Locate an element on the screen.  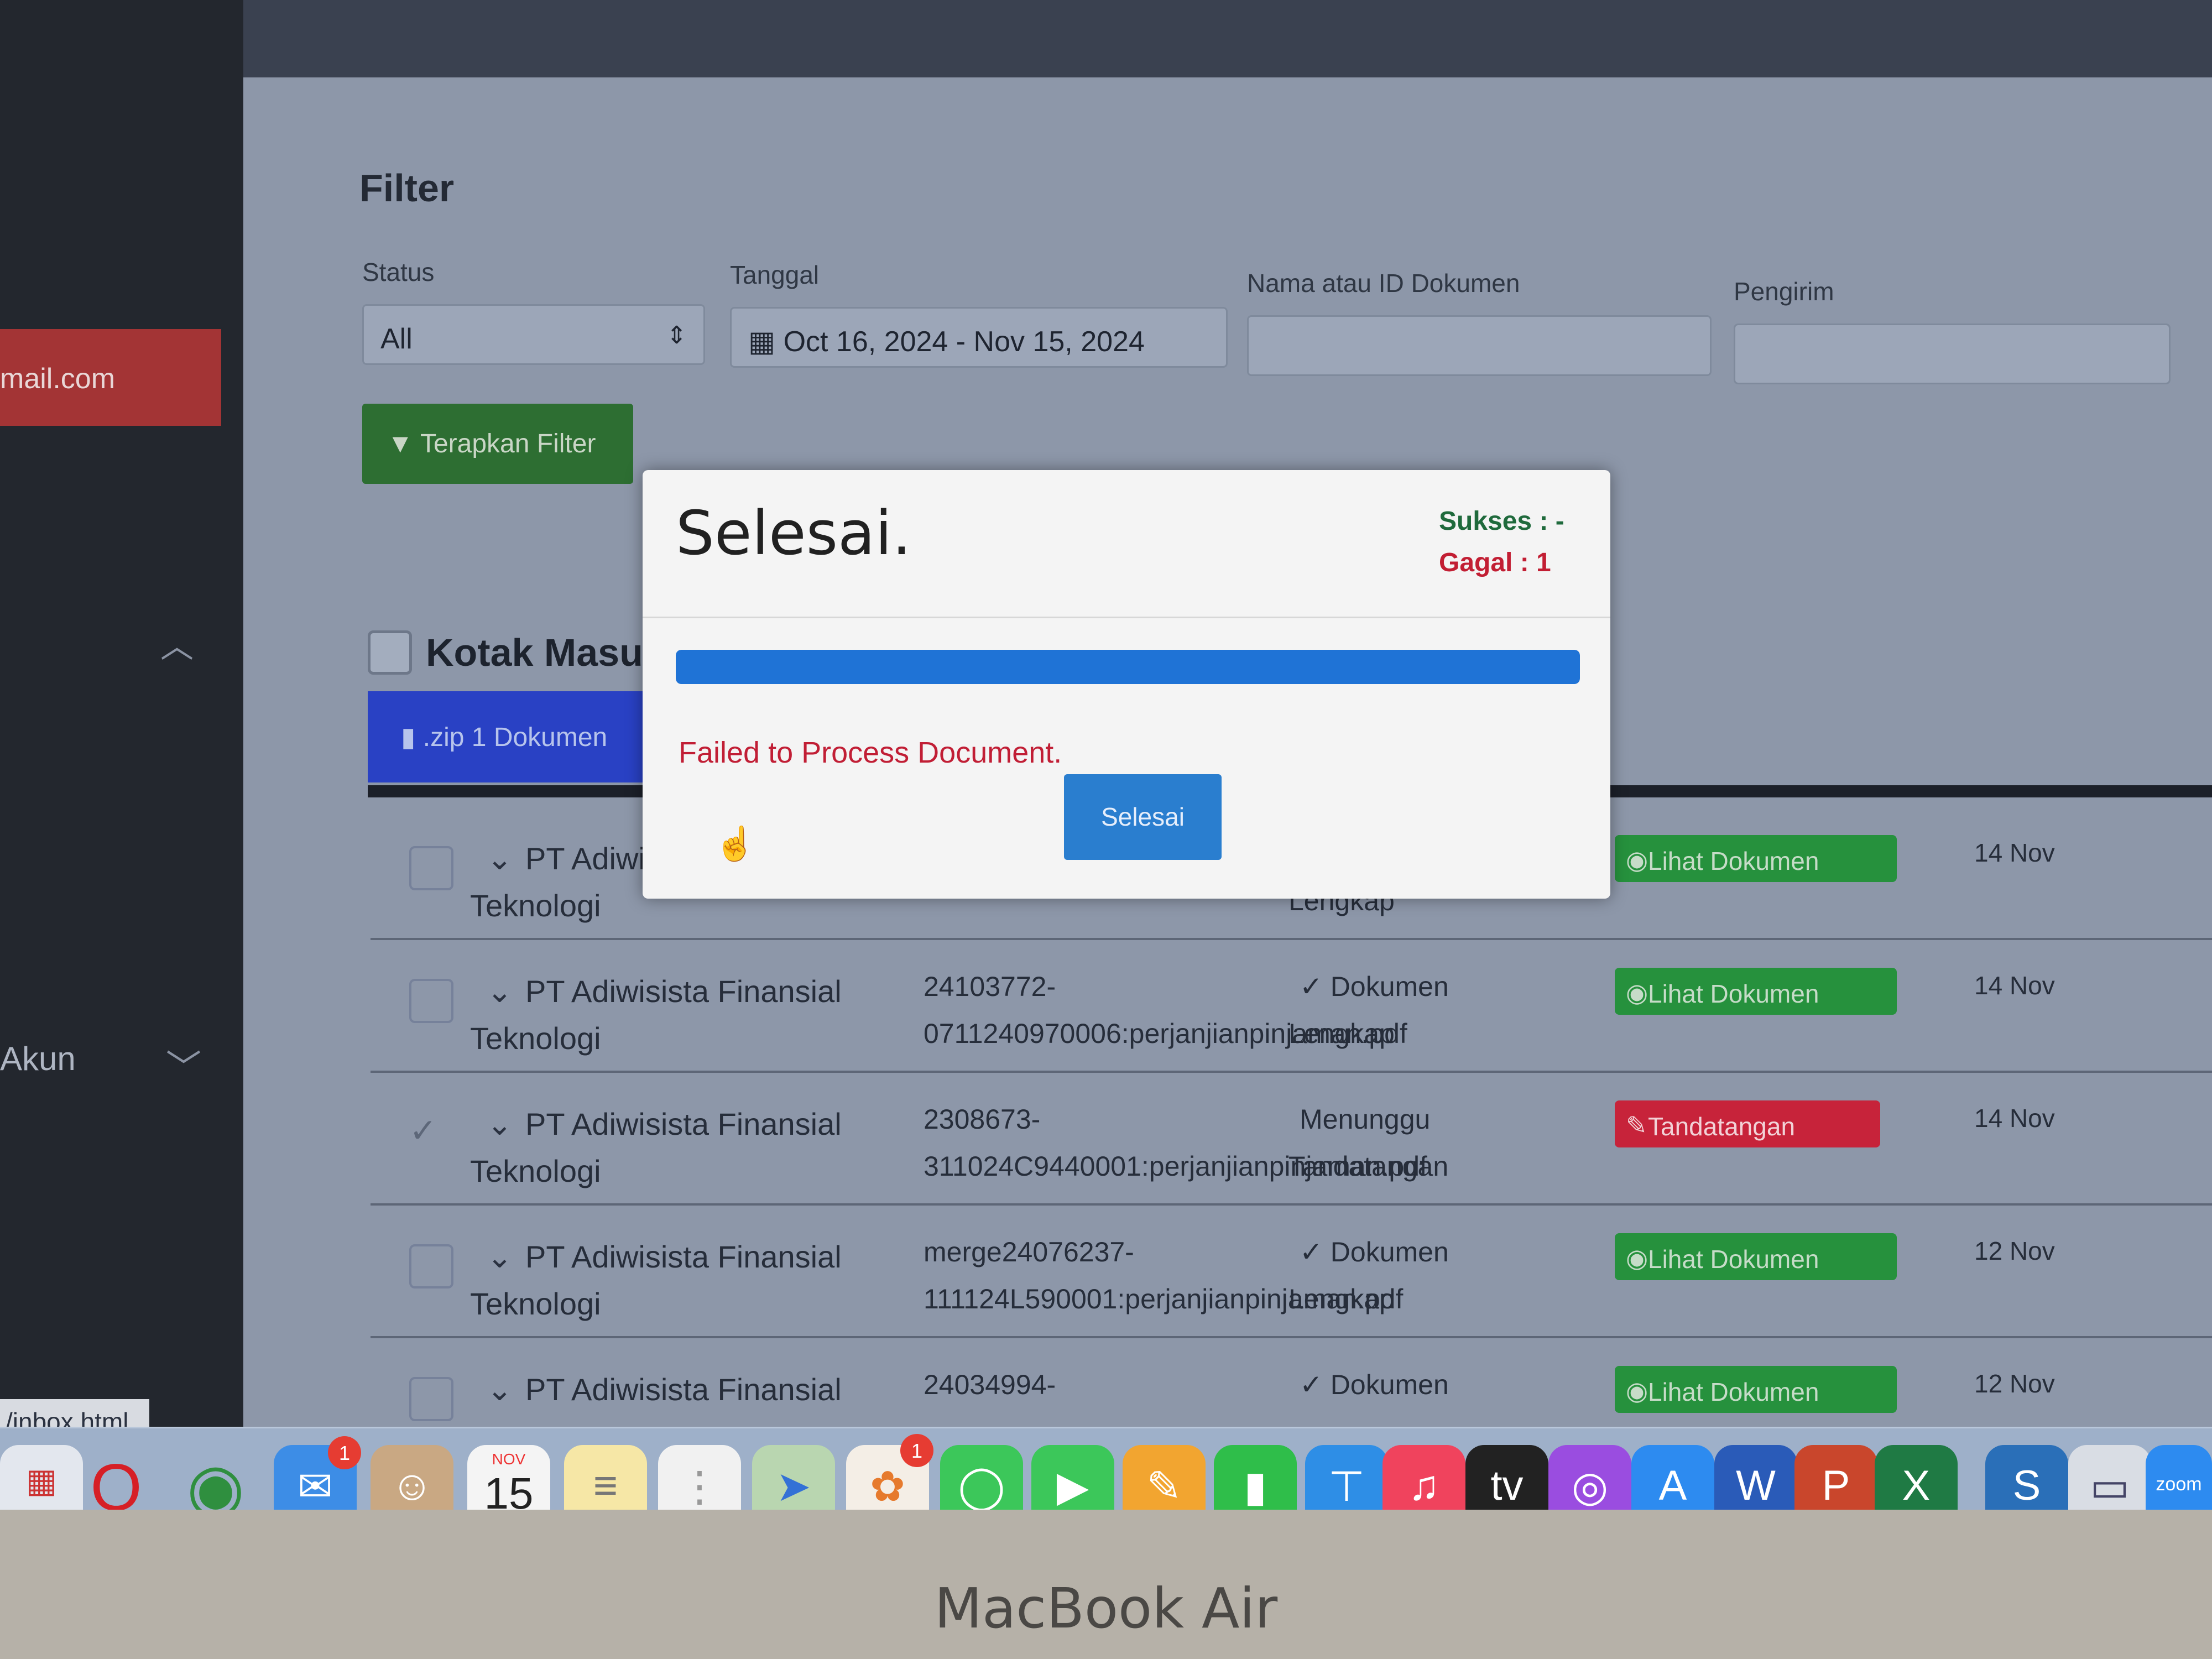
sidebar-item-akun: Akun is located at coordinates (38, 1059).